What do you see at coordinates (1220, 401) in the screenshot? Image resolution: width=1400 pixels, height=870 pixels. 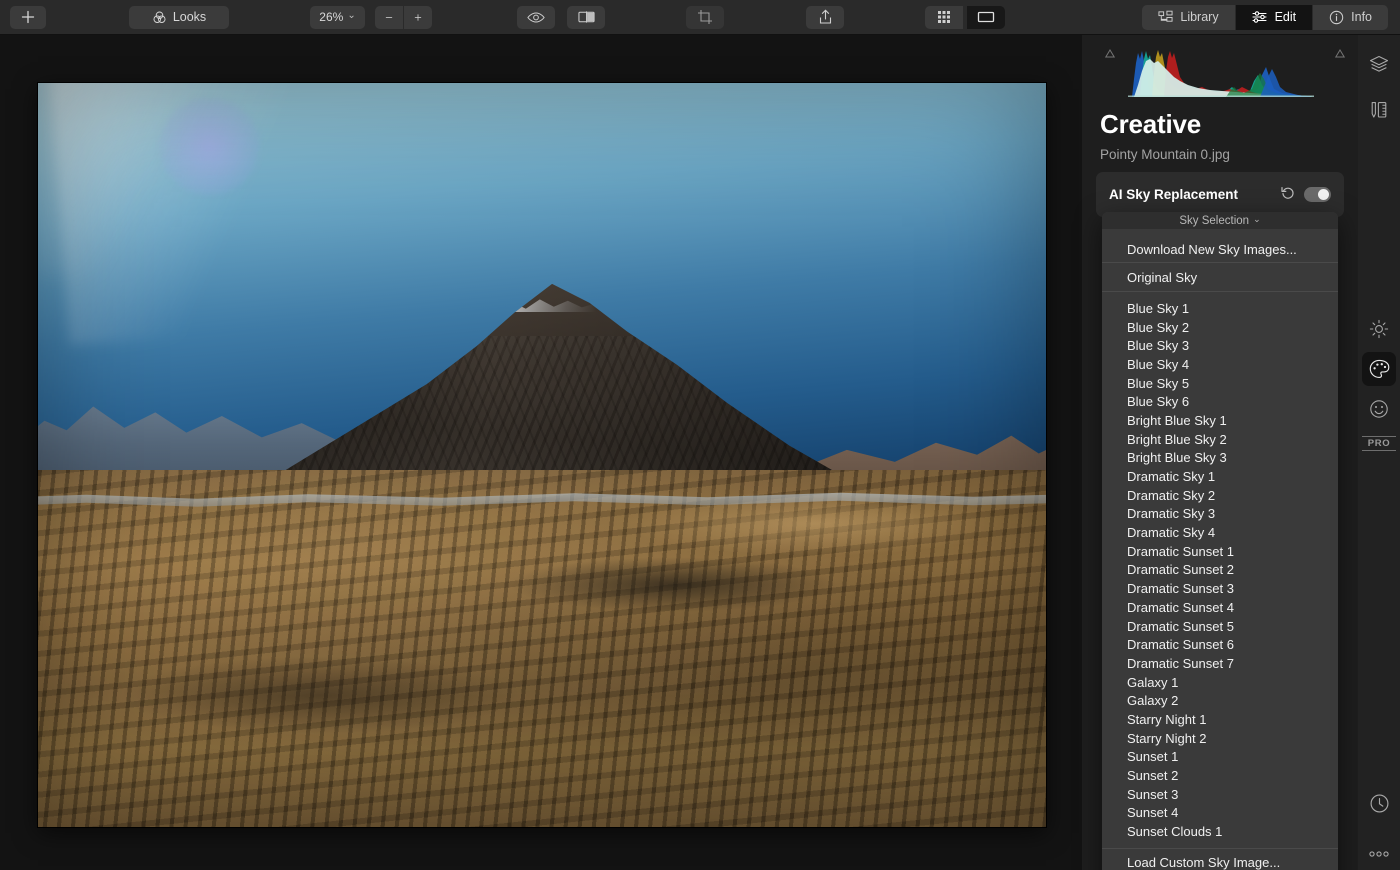 I see `sky-preset-item: Blue Sky 6` at bounding box center [1220, 401].